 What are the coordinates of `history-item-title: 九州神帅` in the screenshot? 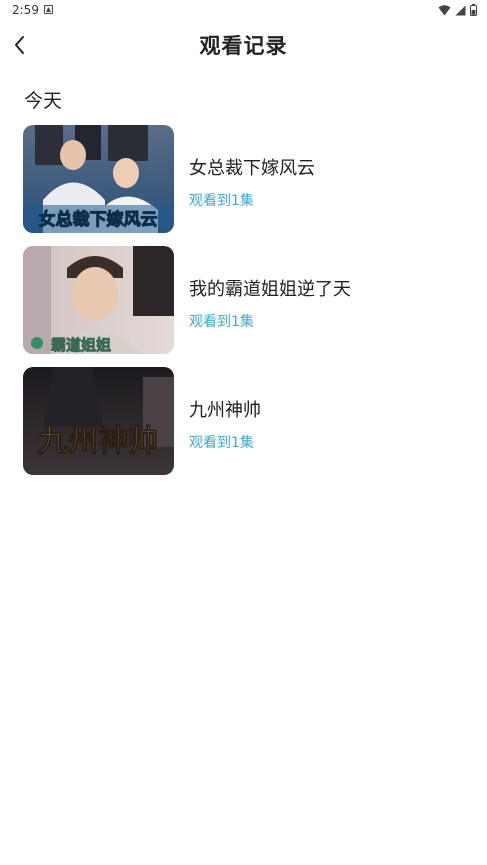 It's located at (225, 410).